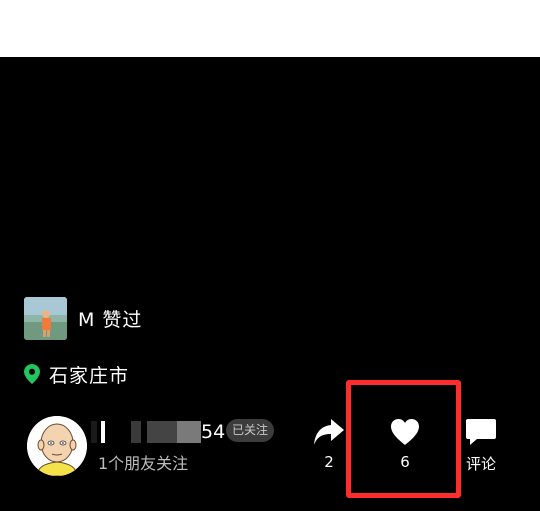 This screenshot has height=511, width=540. What do you see at coordinates (110, 319) in the screenshot?
I see `liked-by-text: M 赞过` at bounding box center [110, 319].